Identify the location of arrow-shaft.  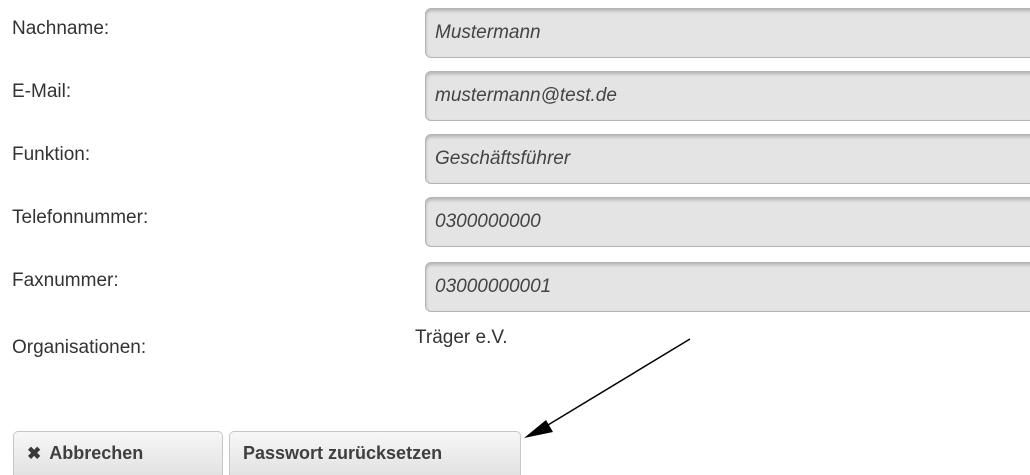
(616, 383).